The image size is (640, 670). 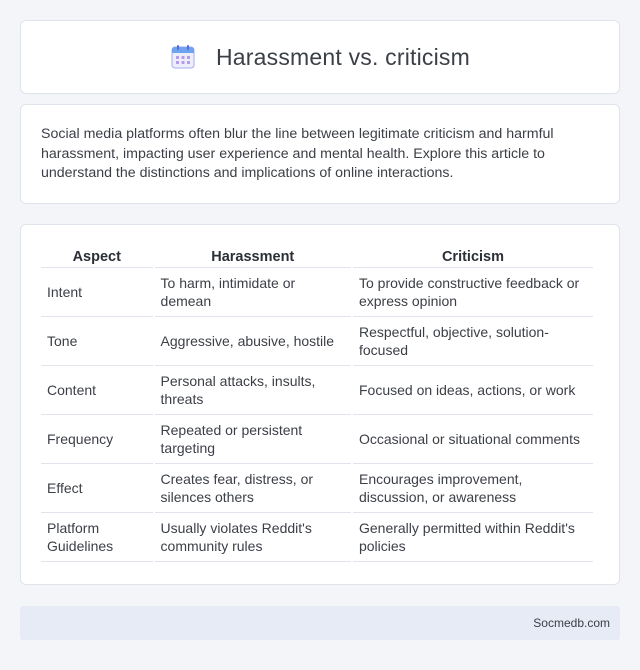 I want to click on title-card: Harassment vs. criticism, so click(x=320, y=57).